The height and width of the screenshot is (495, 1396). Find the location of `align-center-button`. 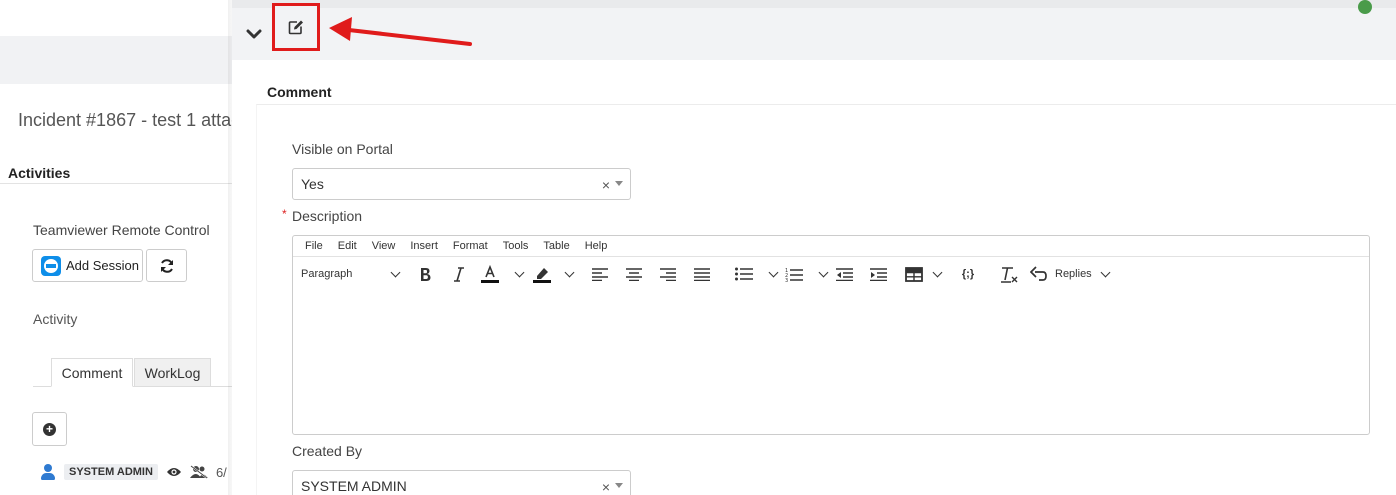

align-center-button is located at coordinates (634, 274).